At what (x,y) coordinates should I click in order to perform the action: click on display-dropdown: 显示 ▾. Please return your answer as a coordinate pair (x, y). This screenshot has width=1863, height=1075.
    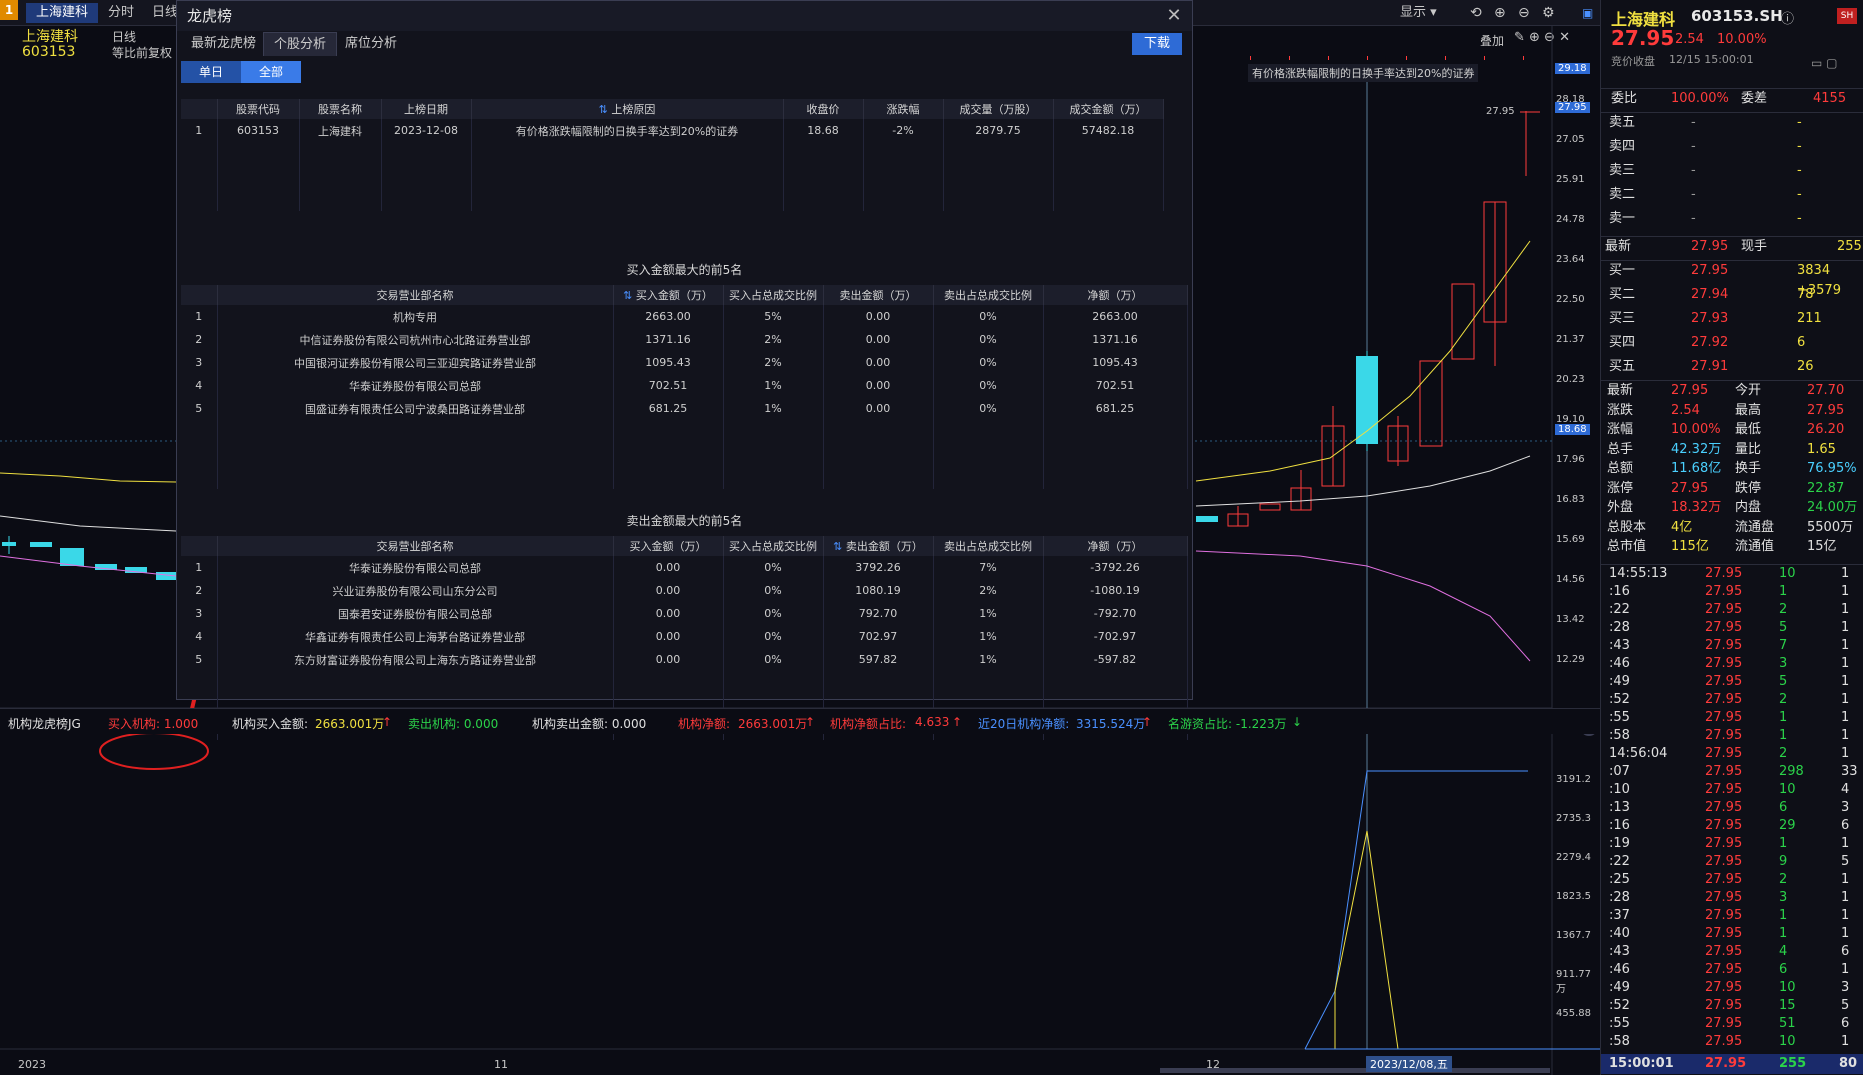
    Looking at the image, I should click on (1418, 13).